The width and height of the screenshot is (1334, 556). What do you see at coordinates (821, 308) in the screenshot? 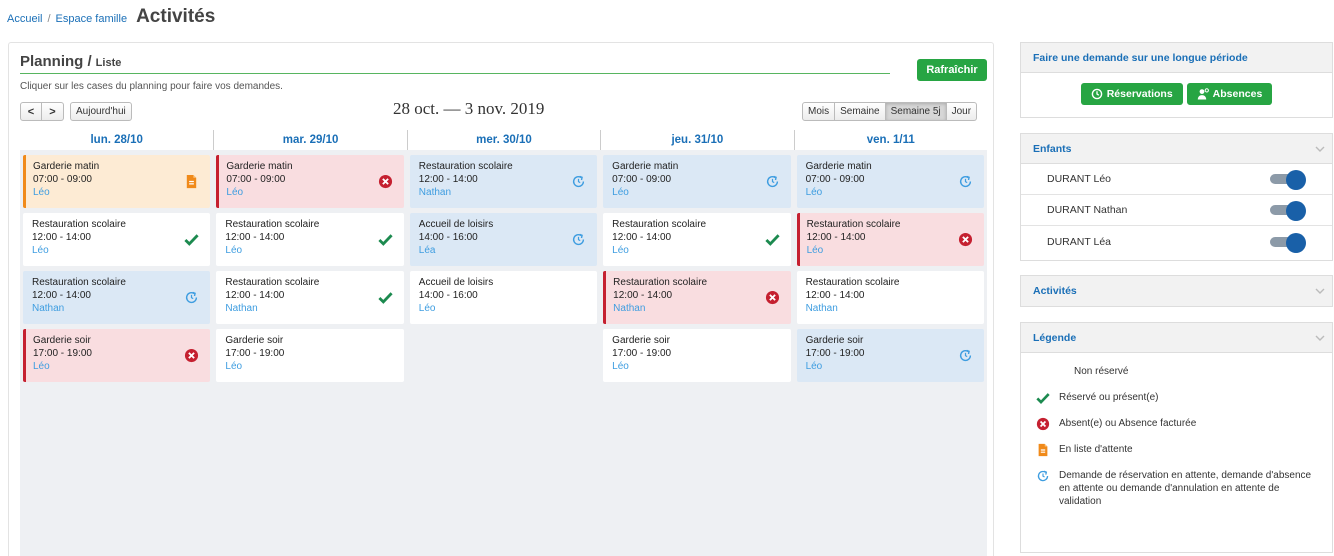
I see `event-child: Nathan` at bounding box center [821, 308].